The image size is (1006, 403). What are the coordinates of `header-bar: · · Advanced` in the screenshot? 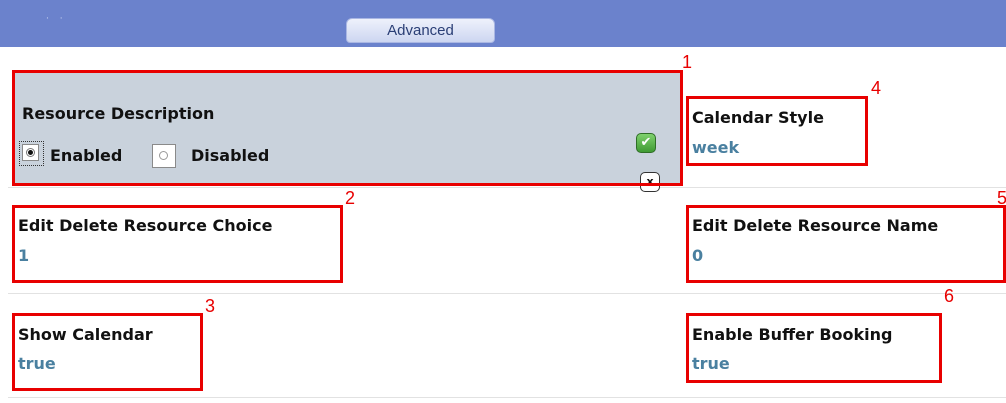 It's located at (503, 23).